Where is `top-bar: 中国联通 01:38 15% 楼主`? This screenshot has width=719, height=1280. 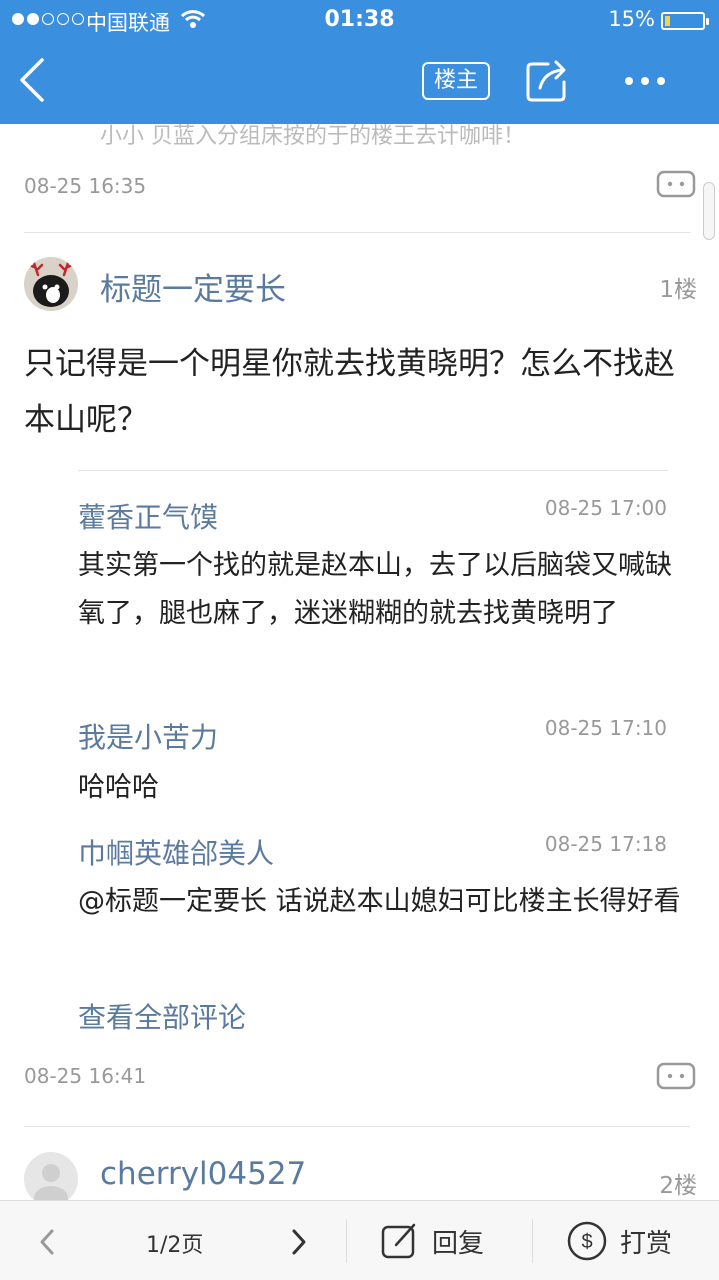
top-bar: 中国联通 01:38 15% 楼主 is located at coordinates (359, 62).